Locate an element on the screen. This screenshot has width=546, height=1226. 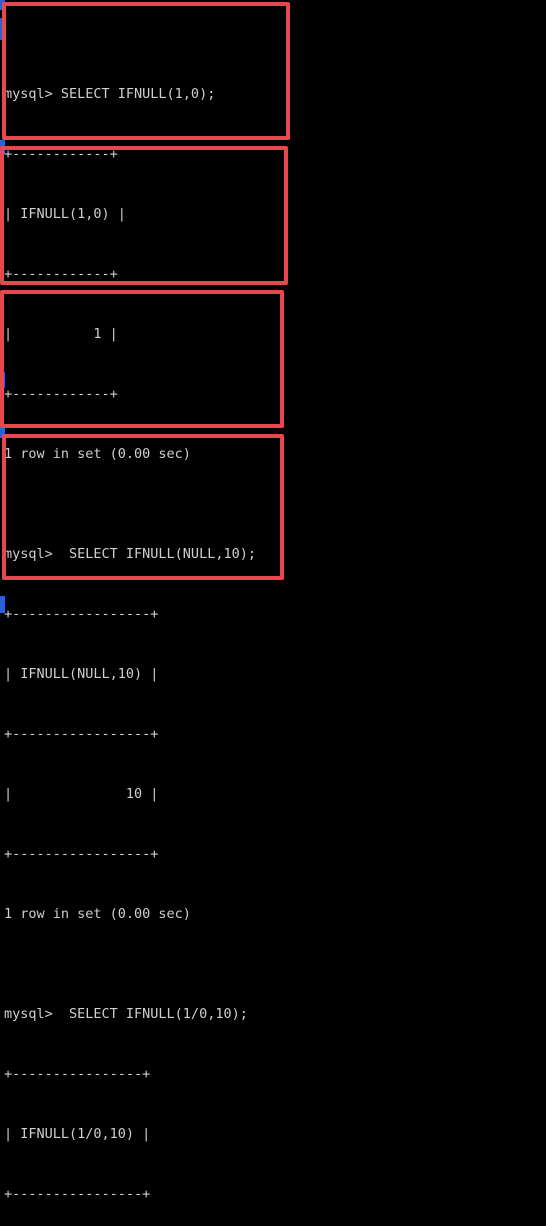
table-header-row: | IFNULL(1/0,10) | is located at coordinates (77, 1134).